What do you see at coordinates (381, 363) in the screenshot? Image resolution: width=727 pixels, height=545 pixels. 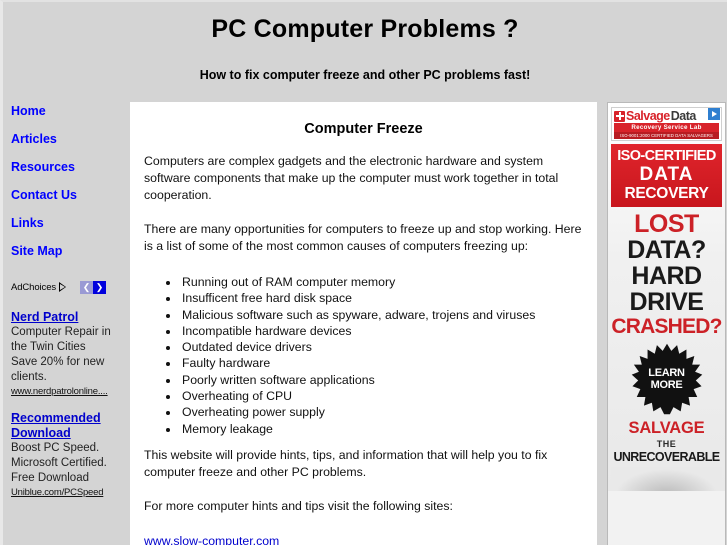 I see `list-item: Faulty hardware` at bounding box center [381, 363].